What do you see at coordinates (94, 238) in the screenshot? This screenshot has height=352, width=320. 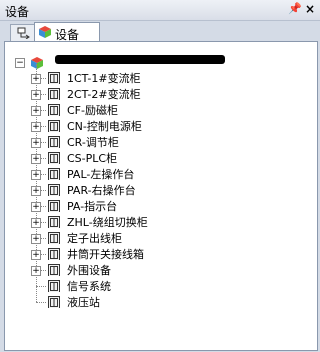 I see `tree-item-label: 定子出线柜` at bounding box center [94, 238].